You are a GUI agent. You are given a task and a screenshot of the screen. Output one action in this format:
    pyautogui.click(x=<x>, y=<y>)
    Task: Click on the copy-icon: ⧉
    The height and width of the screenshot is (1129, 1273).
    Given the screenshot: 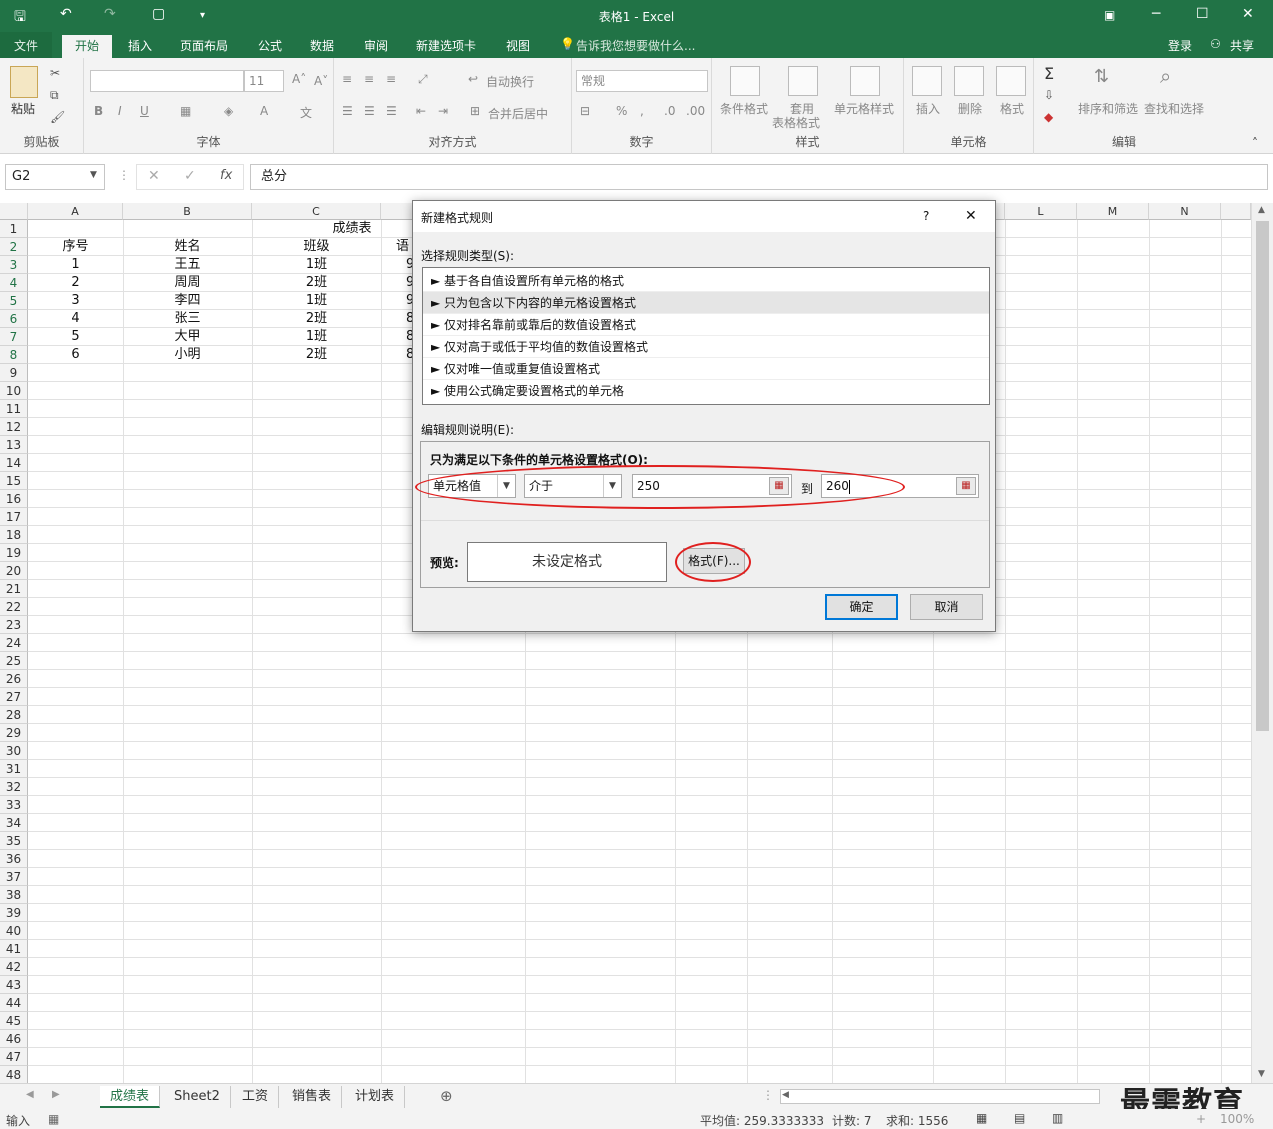 What is the action you would take?
    pyautogui.click(x=54, y=95)
    